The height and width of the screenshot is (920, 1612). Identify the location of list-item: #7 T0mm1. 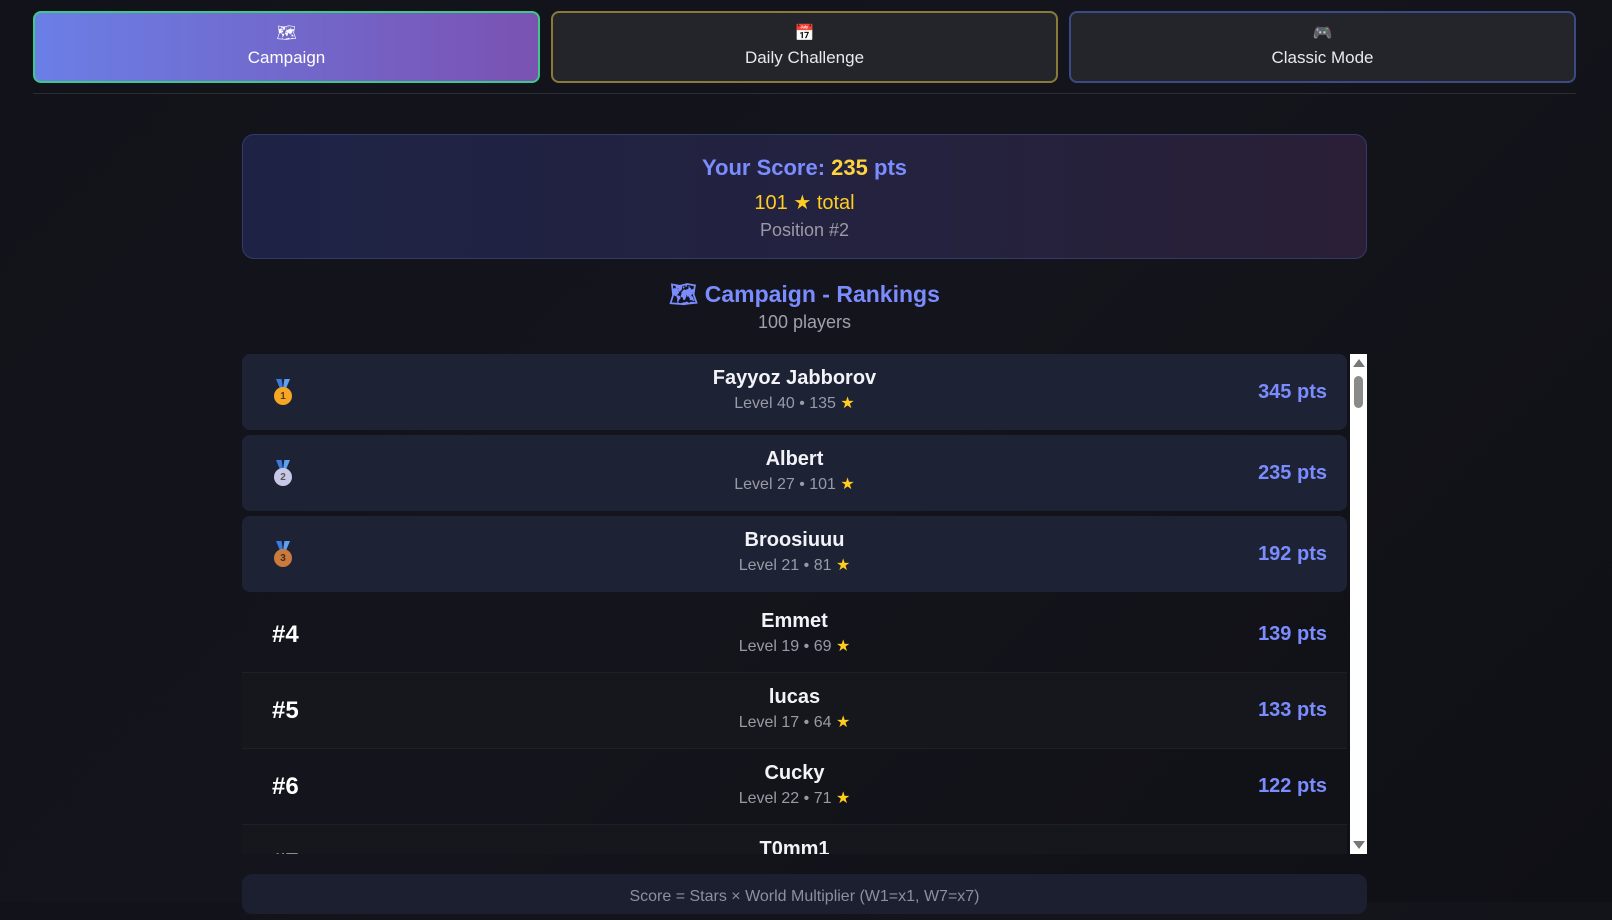
(794, 839).